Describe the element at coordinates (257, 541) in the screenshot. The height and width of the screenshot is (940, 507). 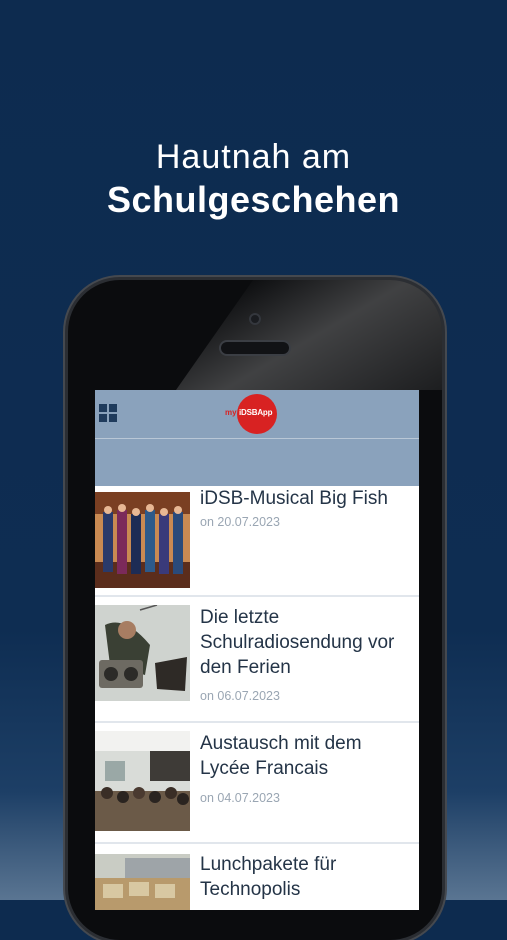
I see `list-item: iDSB-Musical Big Fish on 20.07.2023` at that location.